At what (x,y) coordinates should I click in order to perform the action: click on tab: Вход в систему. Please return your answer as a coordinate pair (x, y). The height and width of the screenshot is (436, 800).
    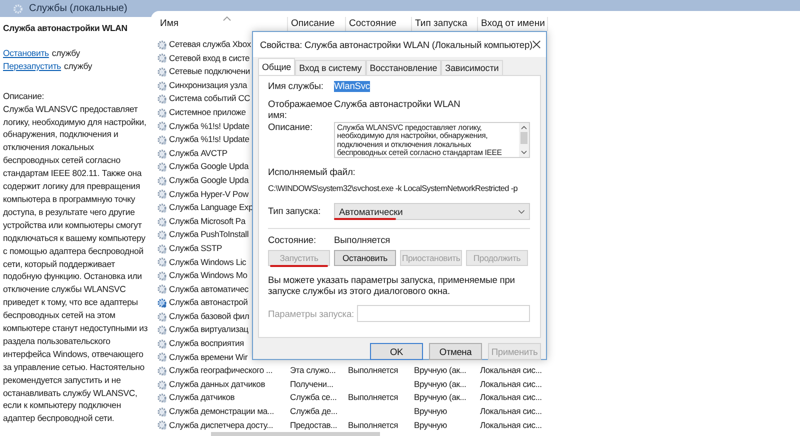
    Looking at the image, I should click on (330, 67).